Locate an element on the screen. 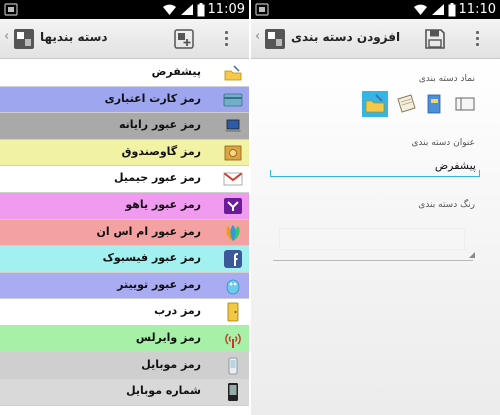 This screenshot has width=500, height=415. icon-choice-book is located at coordinates (435, 104).